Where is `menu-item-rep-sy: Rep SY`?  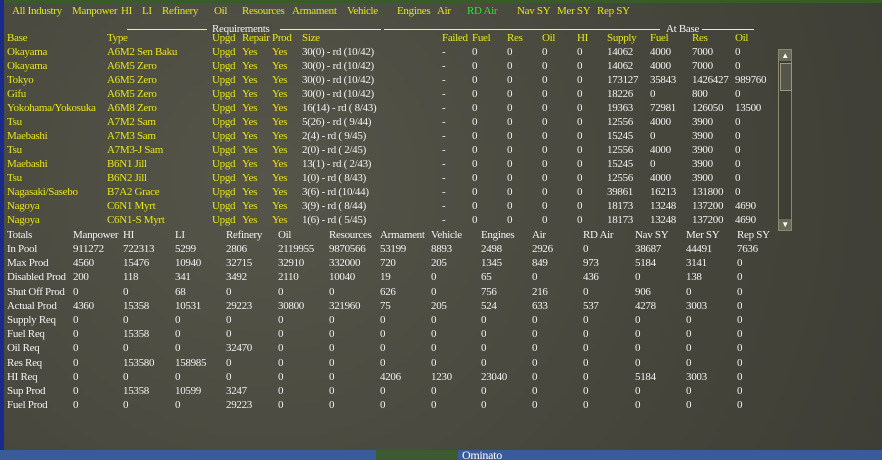 menu-item-rep-sy: Rep SY is located at coordinates (613, 11).